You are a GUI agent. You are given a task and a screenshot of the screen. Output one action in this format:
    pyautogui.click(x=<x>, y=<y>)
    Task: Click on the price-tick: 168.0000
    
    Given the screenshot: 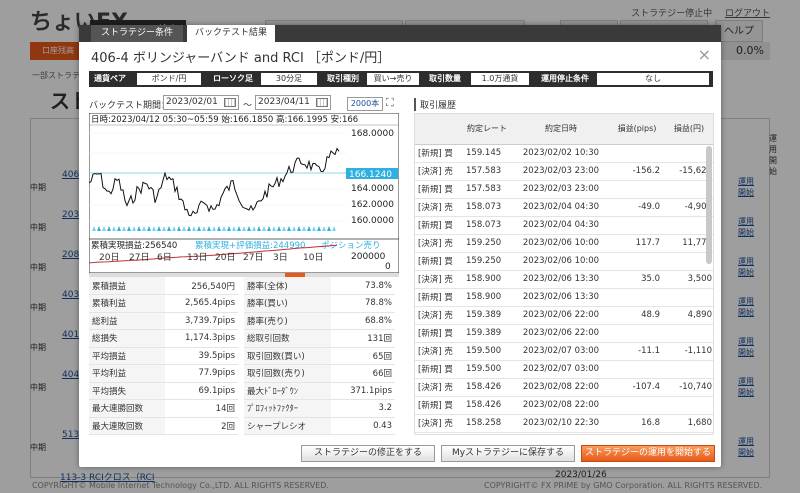 What is the action you would take?
    pyautogui.click(x=372, y=134)
    